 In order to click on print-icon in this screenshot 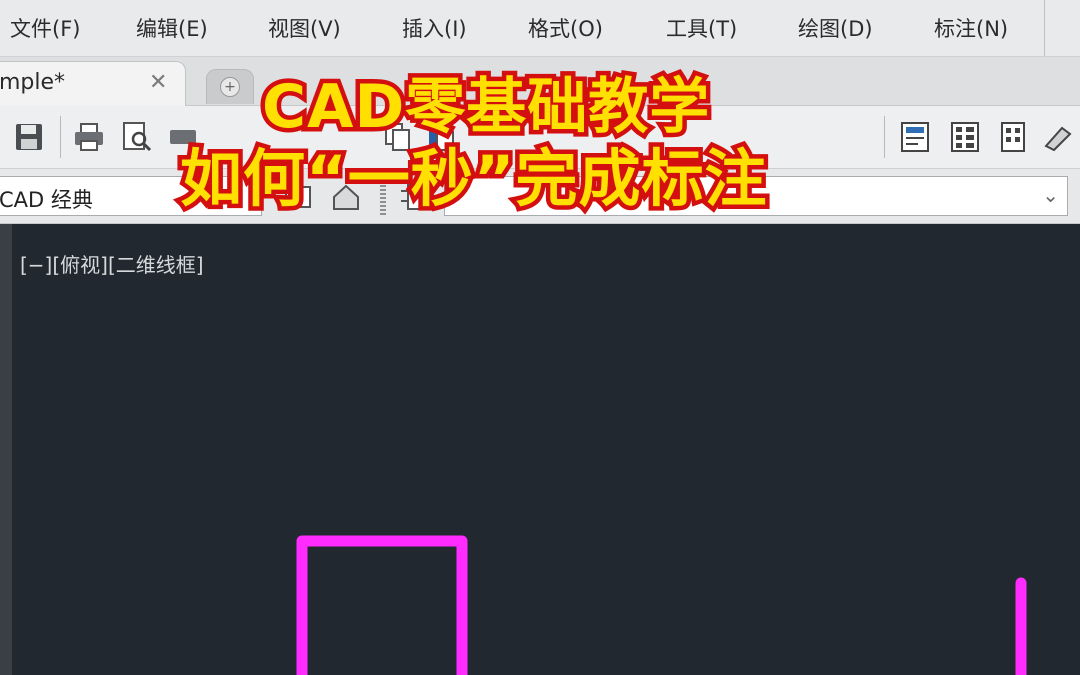, I will do `click(89, 137)`.